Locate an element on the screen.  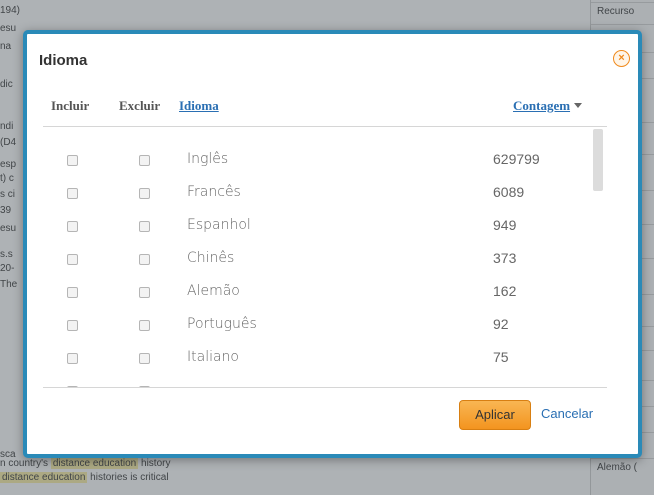
close-icon: × is located at coordinates (621, 58).